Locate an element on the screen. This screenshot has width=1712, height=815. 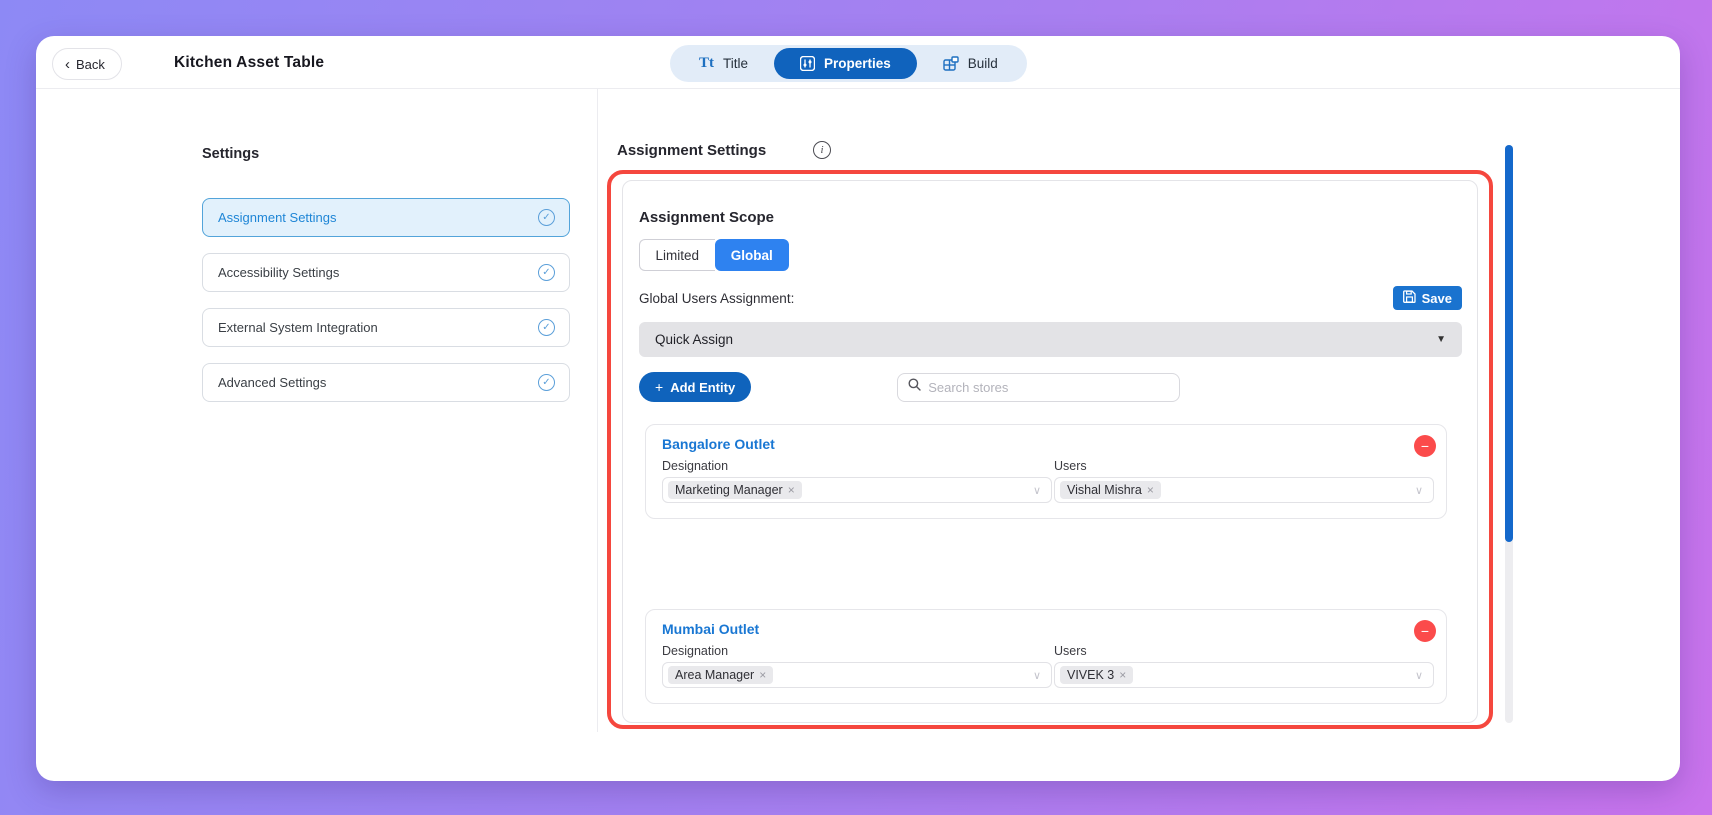
assignment-scope-heading: Assignment Scope is located at coordinates (707, 217).